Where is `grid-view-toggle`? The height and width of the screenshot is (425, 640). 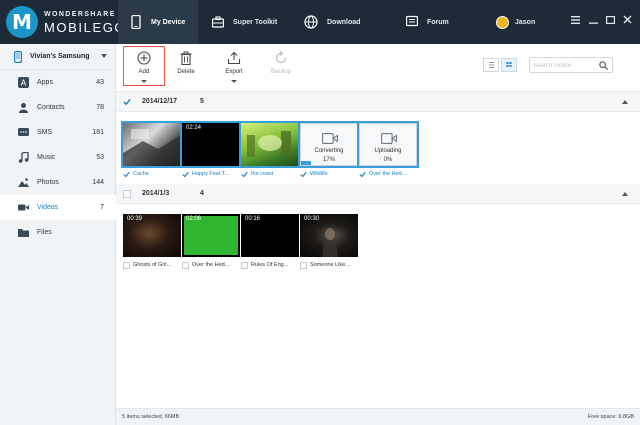 grid-view-toggle is located at coordinates (509, 65).